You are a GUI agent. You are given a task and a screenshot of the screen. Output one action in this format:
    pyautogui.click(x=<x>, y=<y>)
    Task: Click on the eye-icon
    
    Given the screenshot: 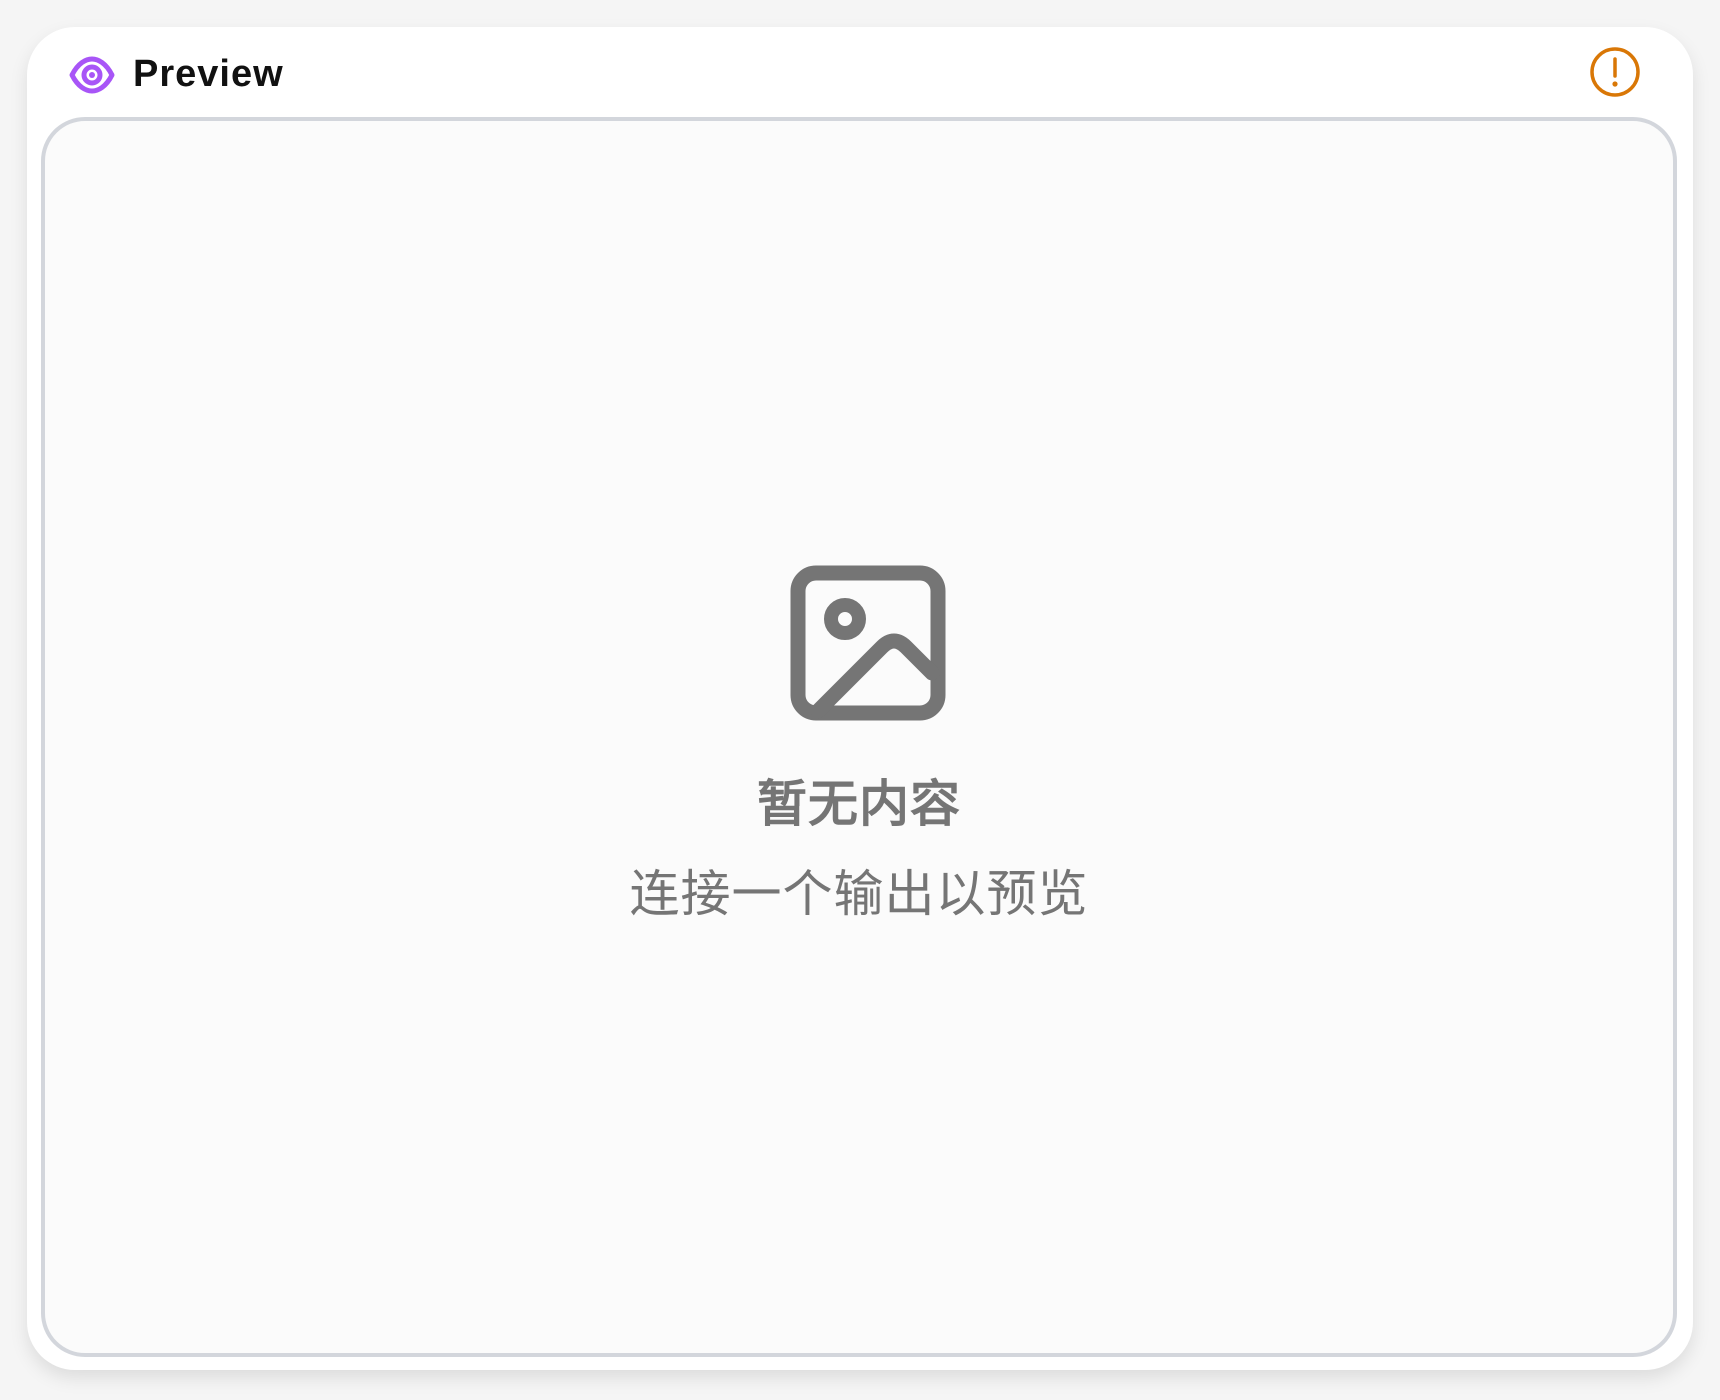 What is the action you would take?
    pyautogui.click(x=92, y=75)
    